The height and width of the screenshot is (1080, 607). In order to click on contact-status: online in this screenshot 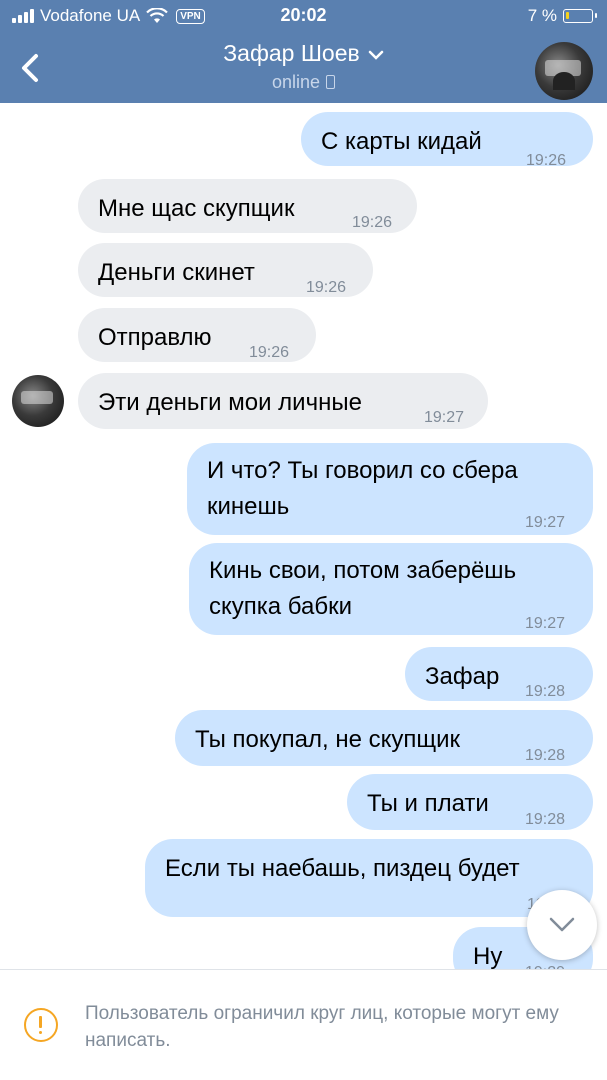, I will do `click(303, 82)`.